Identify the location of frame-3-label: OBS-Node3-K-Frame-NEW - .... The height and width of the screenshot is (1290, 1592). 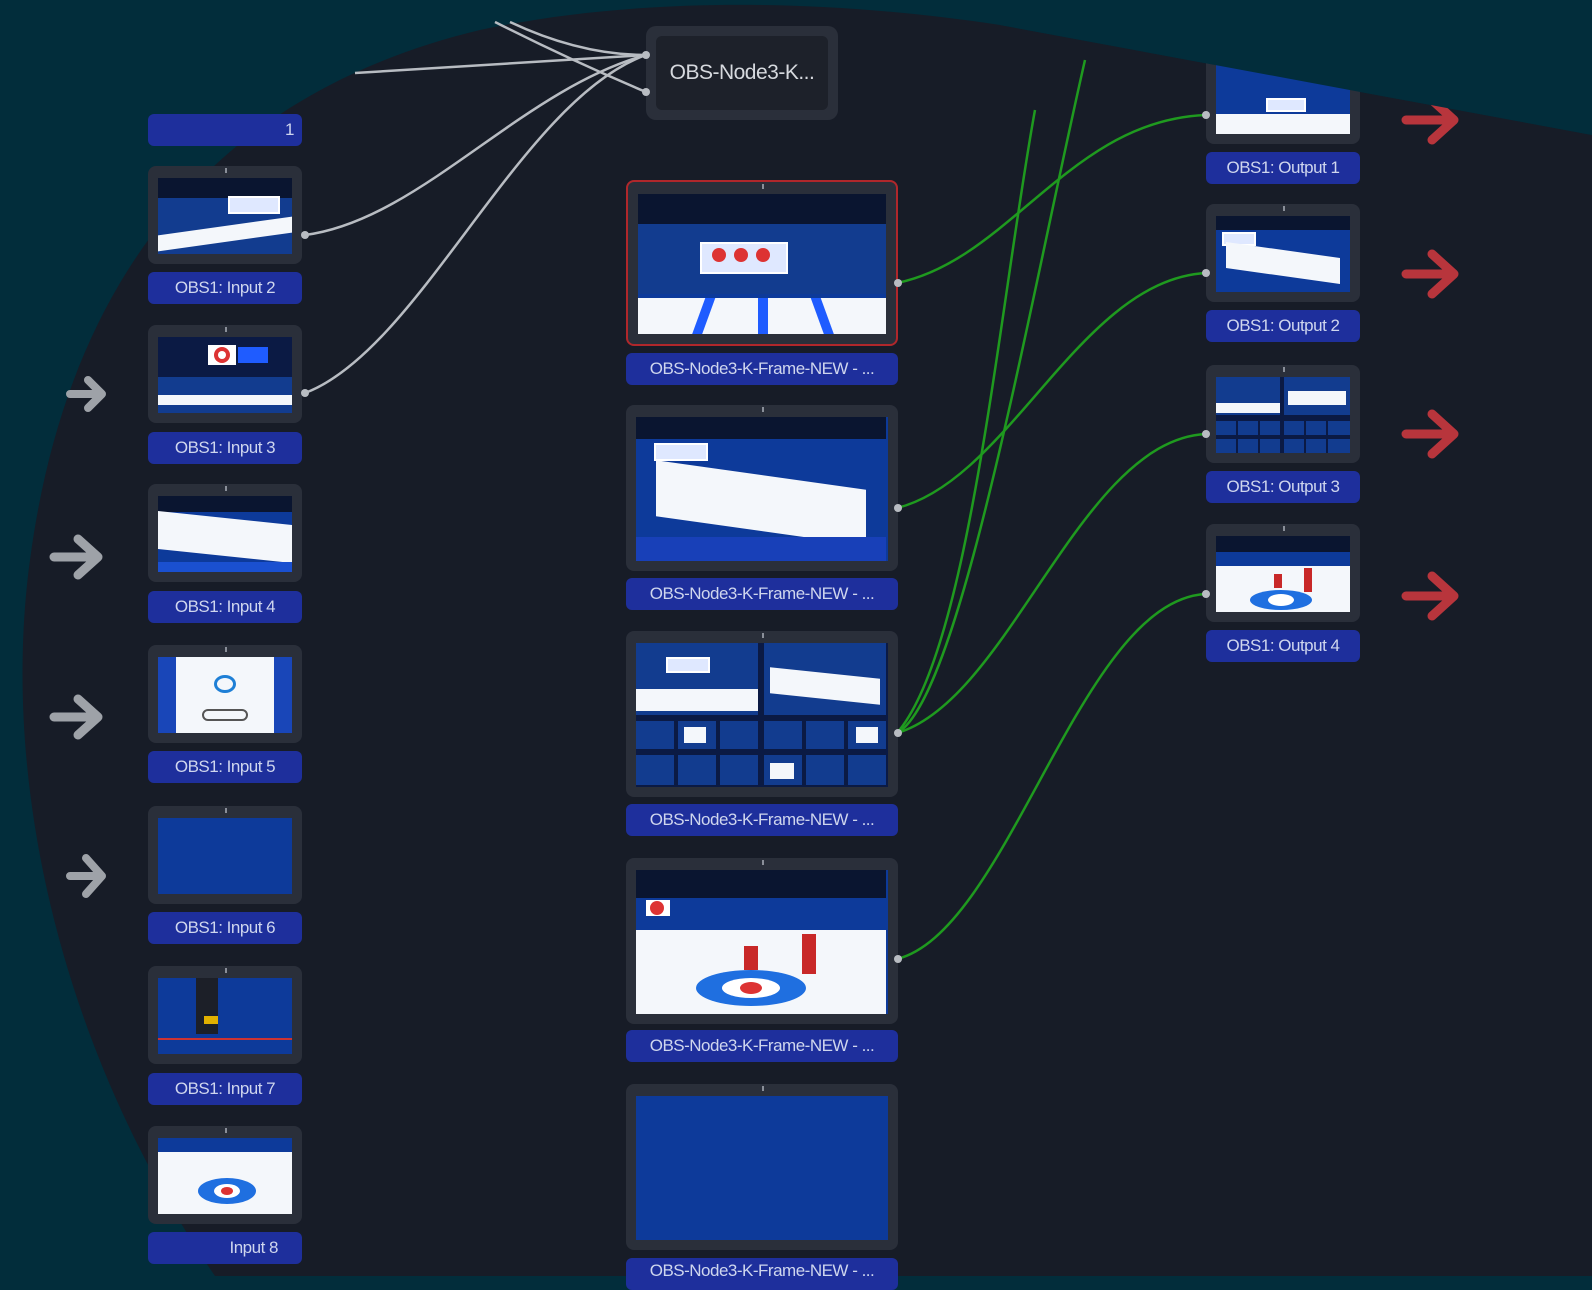
(762, 820).